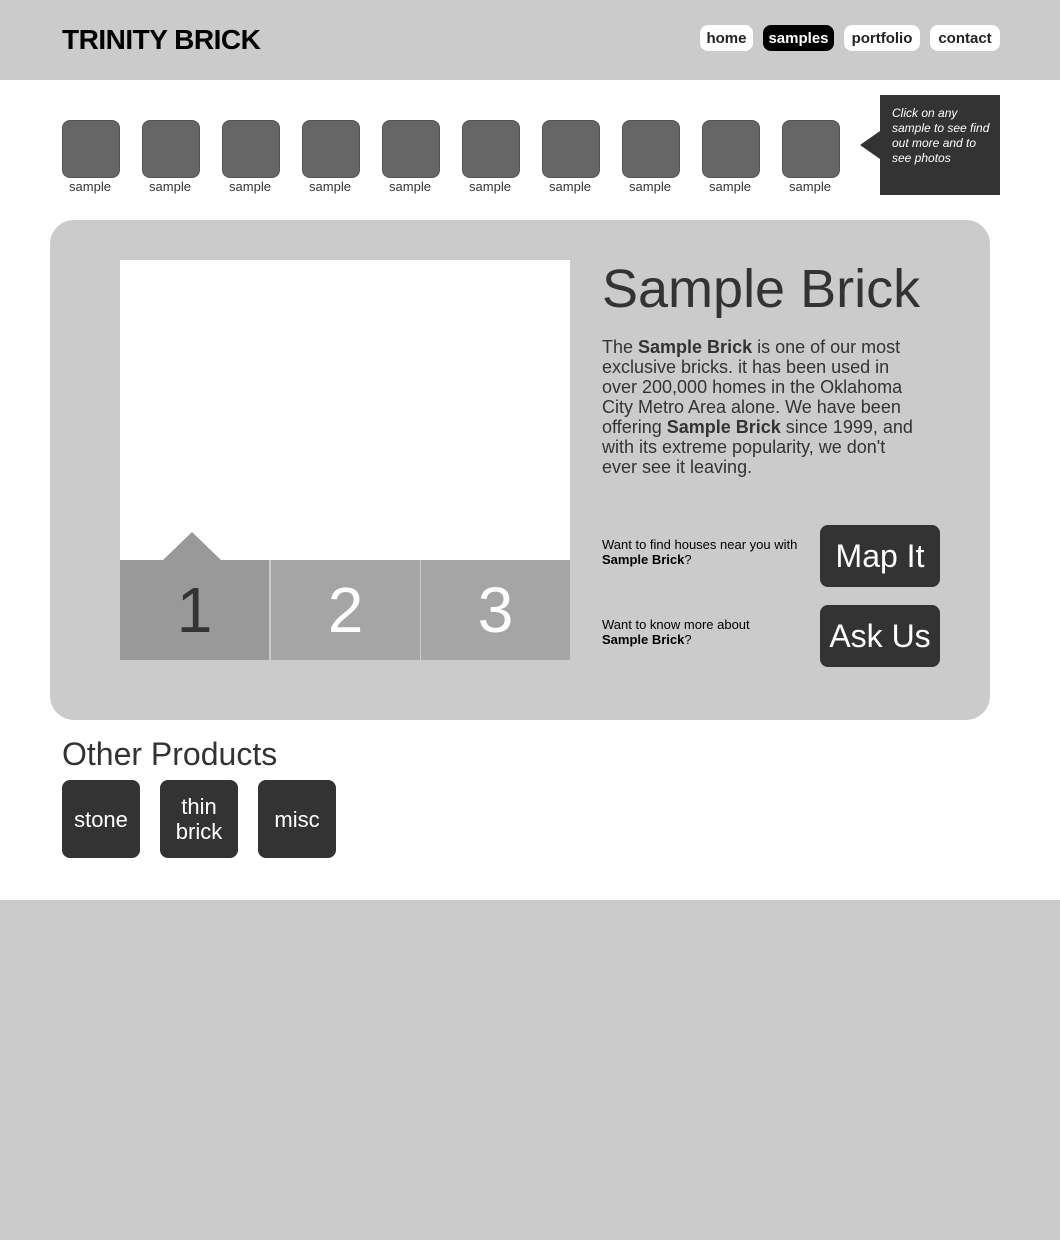 The width and height of the screenshot is (1060, 1240). I want to click on active-tab-indicator, so click(192, 546).